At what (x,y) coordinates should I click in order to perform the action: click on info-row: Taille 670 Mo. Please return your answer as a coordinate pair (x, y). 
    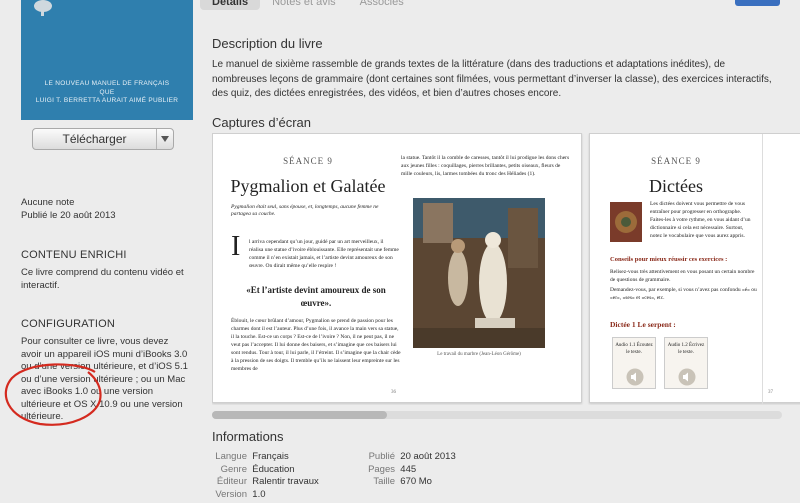
    Looking at the image, I should click on (408, 482).